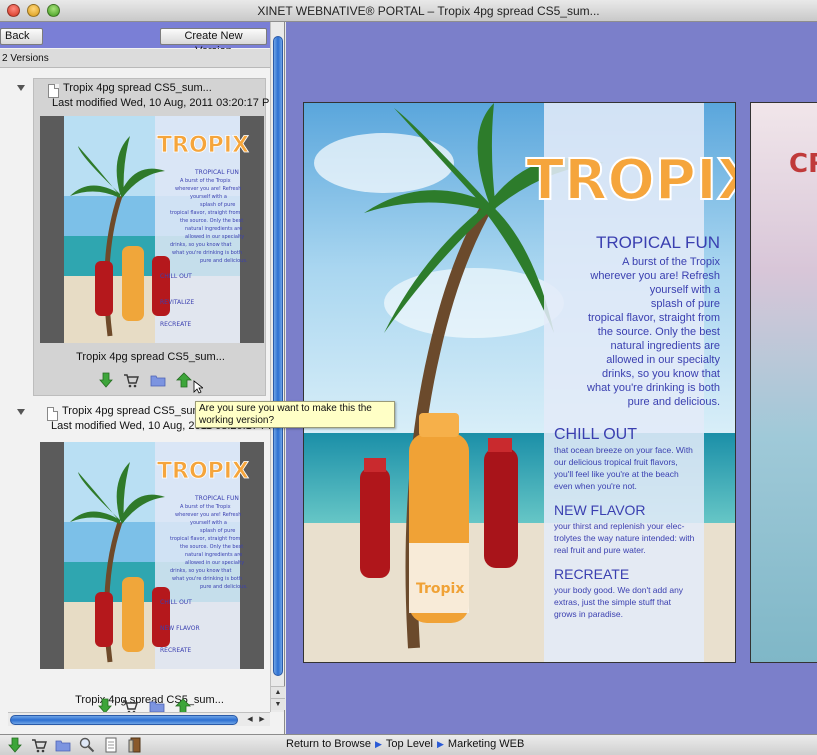 This screenshot has height=755, width=817. Describe the element at coordinates (588, 614) in the screenshot. I see `svg-text: grows in paradise.` at that location.